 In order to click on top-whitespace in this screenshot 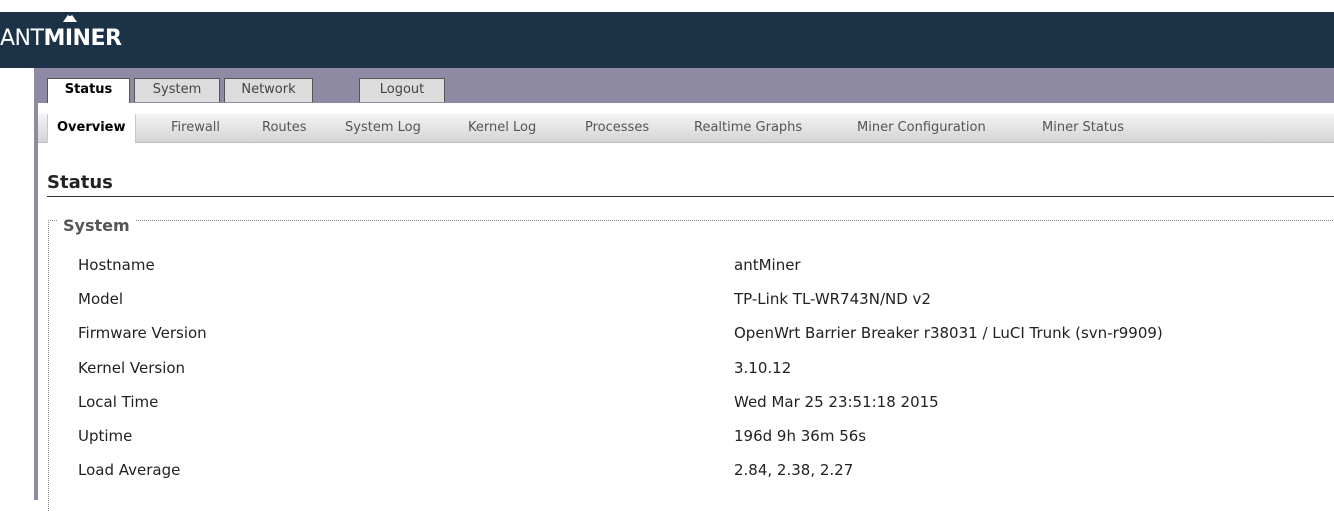, I will do `click(667, 6)`.